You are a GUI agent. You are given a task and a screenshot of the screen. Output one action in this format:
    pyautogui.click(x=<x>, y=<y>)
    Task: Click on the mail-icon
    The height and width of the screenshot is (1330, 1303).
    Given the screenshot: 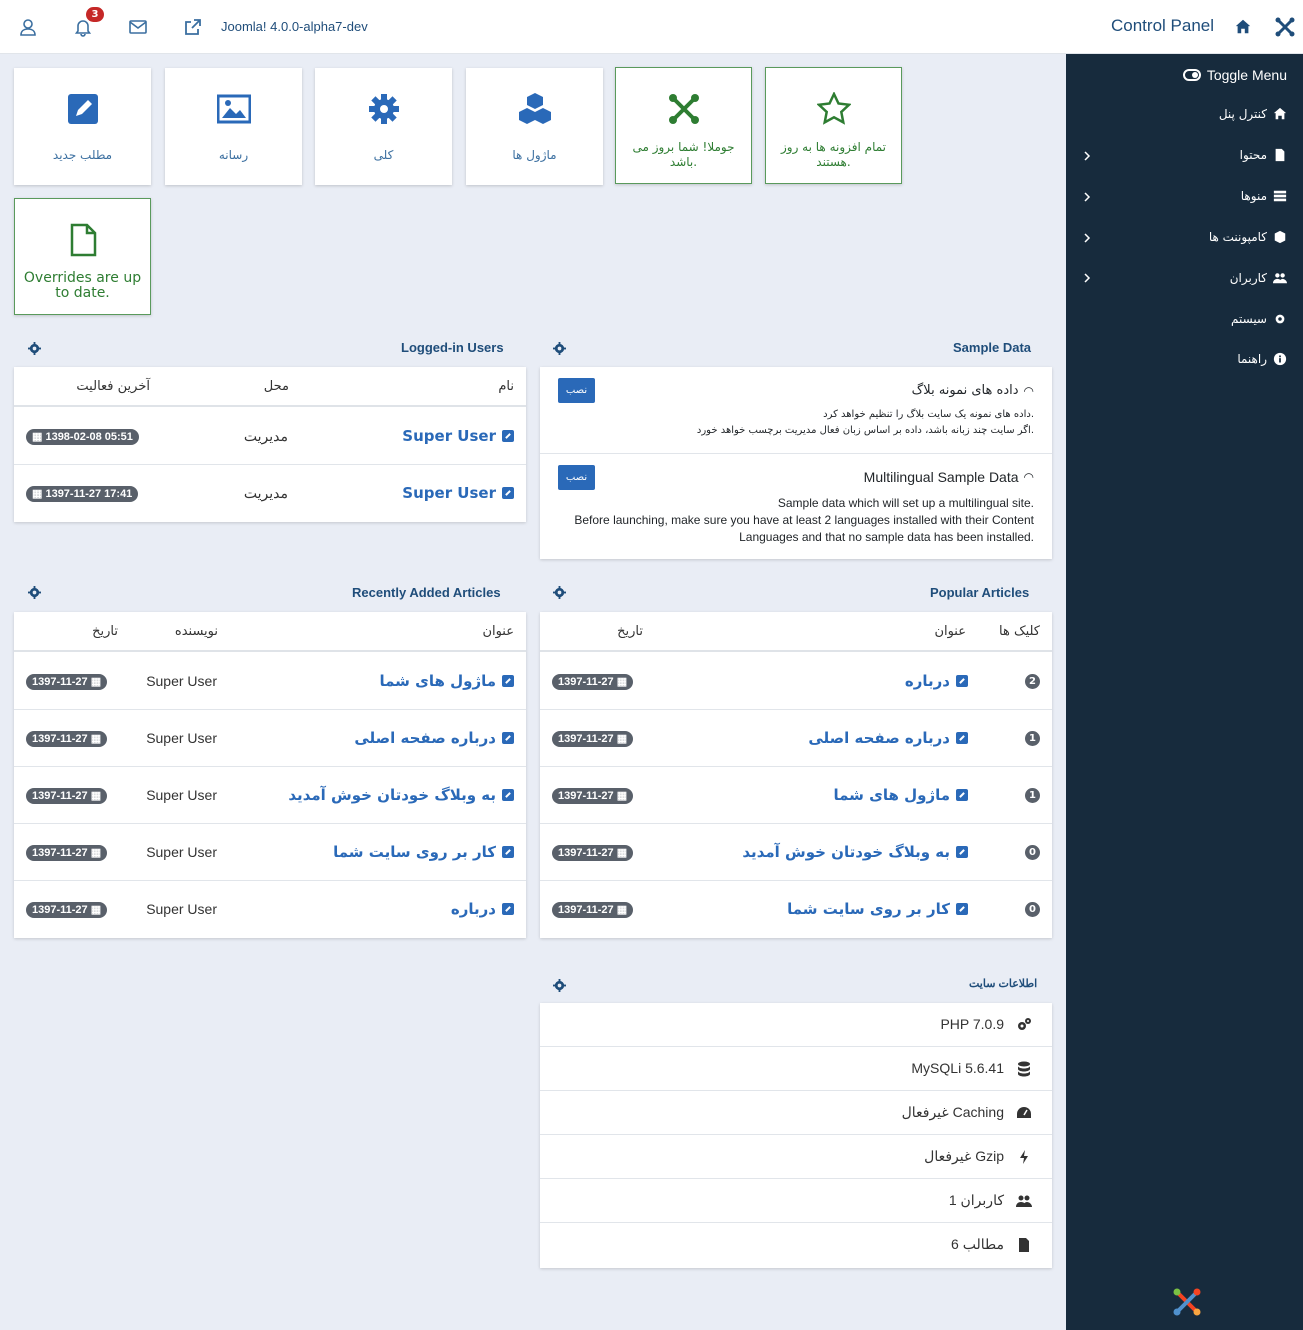 What is the action you would take?
    pyautogui.click(x=138, y=27)
    